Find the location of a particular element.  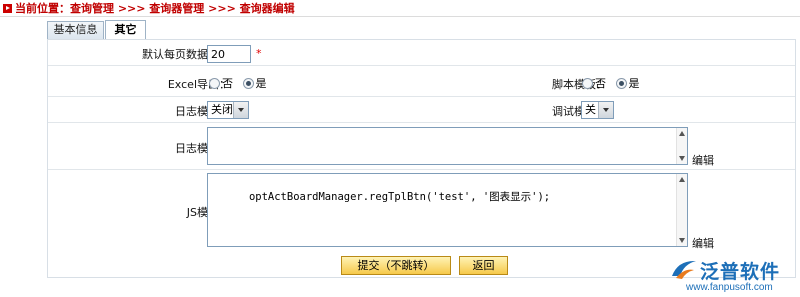

brand-logo: 泛普软件 www.fanpusoft.com is located at coordinates (729, 274).